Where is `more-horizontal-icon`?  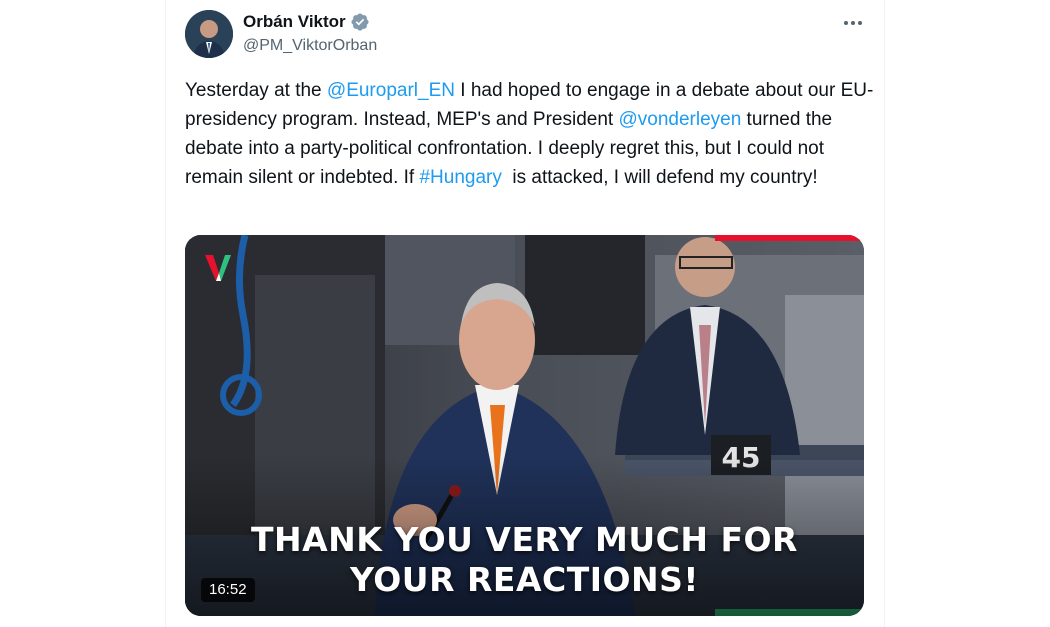
more-horizontal-icon is located at coordinates (853, 23).